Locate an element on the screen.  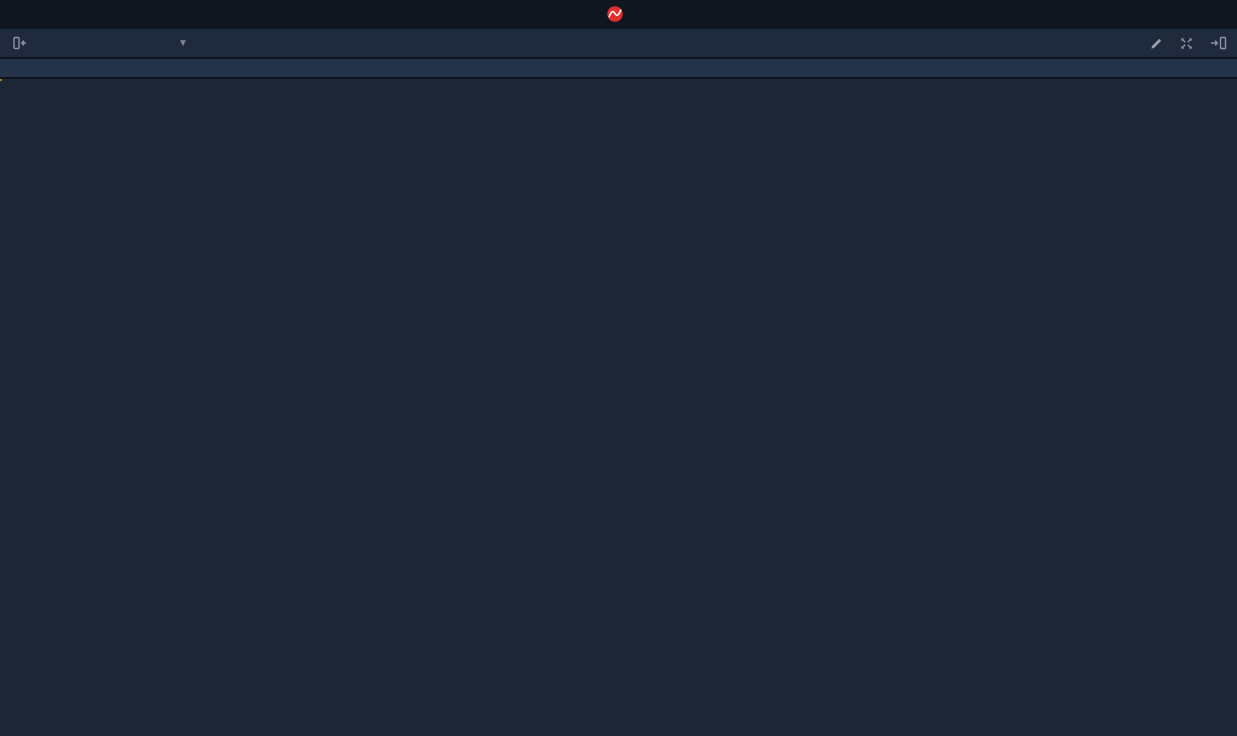
expand-right-panel-icon is located at coordinates (1218, 43).